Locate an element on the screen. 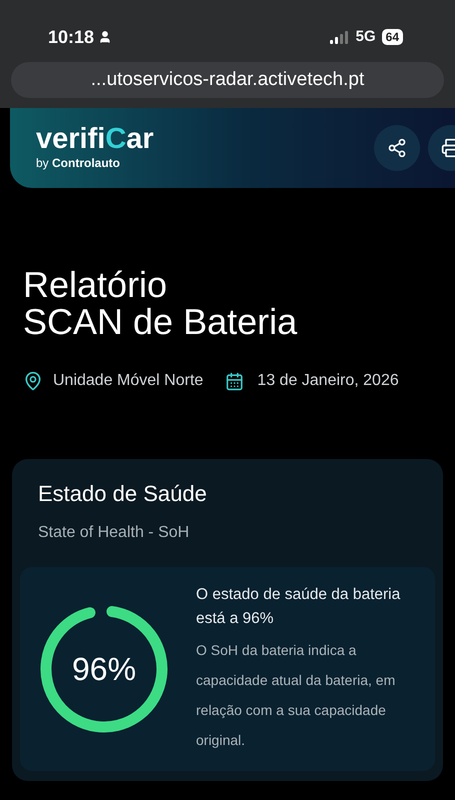  health-headline: O estado de saúde da bateria está a 96% is located at coordinates (299, 607).